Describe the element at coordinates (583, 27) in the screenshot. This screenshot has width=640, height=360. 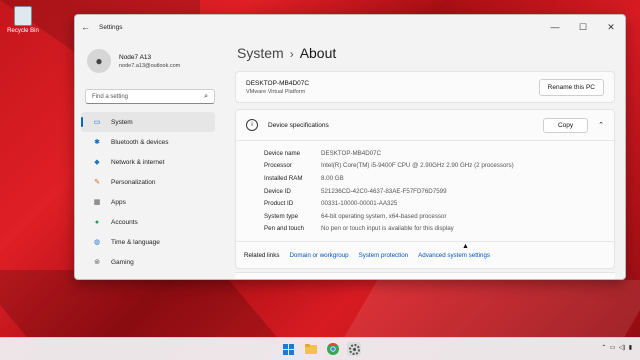
I see `maximize-button: ☐` at that location.